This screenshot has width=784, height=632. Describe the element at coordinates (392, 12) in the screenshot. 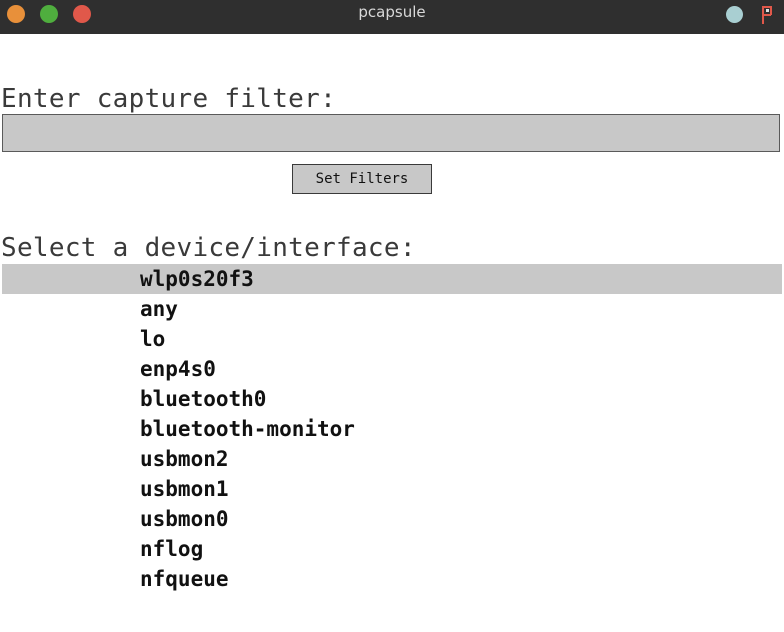

I see `window-title: pcapsule` at that location.